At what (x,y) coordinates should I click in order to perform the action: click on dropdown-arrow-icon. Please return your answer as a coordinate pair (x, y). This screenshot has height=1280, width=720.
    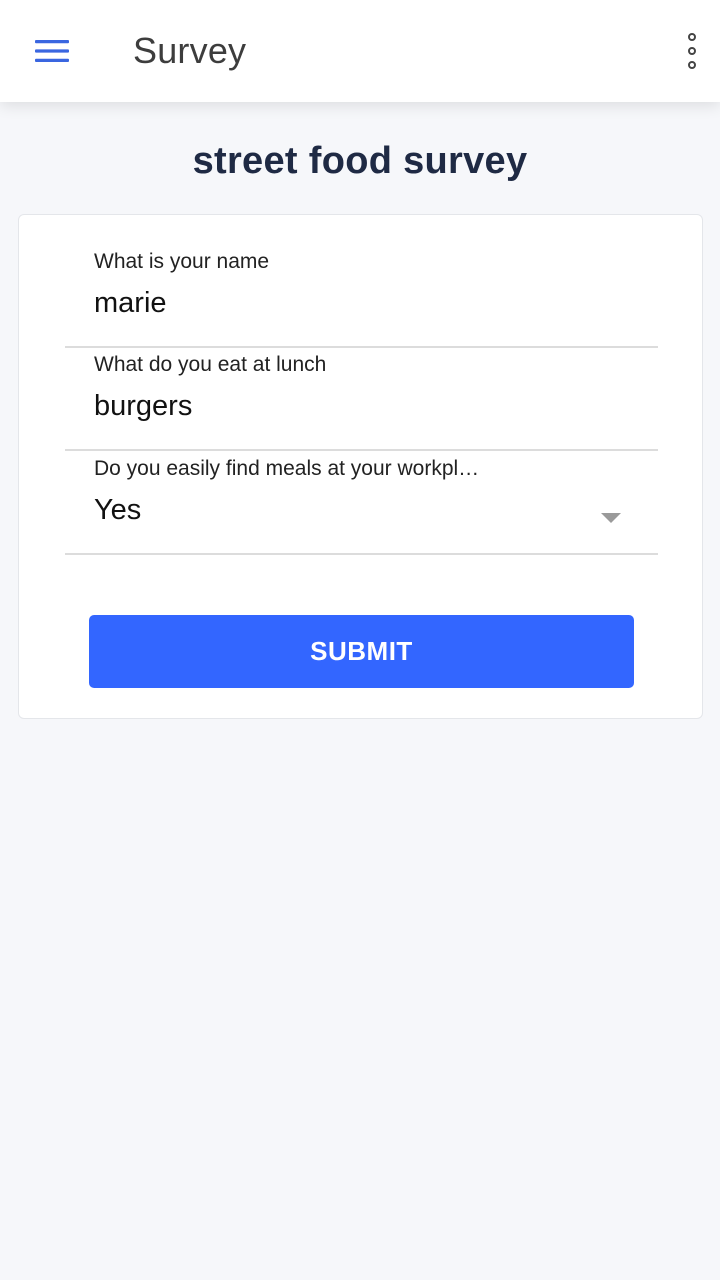
    Looking at the image, I should click on (611, 518).